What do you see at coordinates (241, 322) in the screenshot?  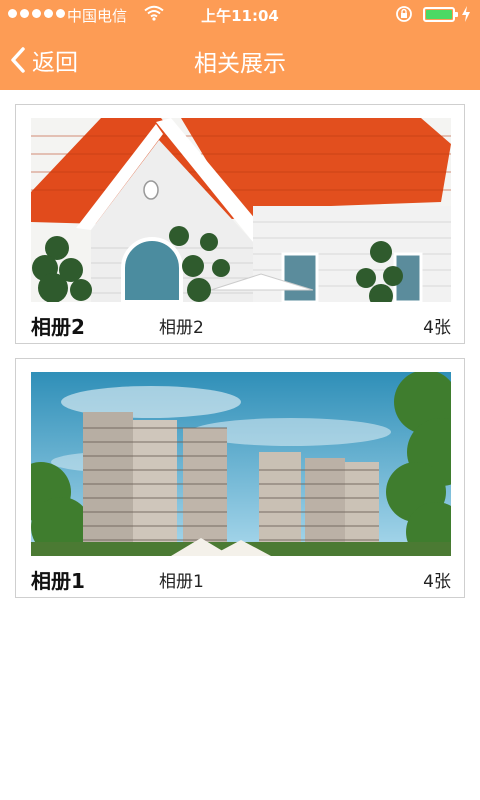 I see `album-info-row: 相册2 相册2 4张` at bounding box center [241, 322].